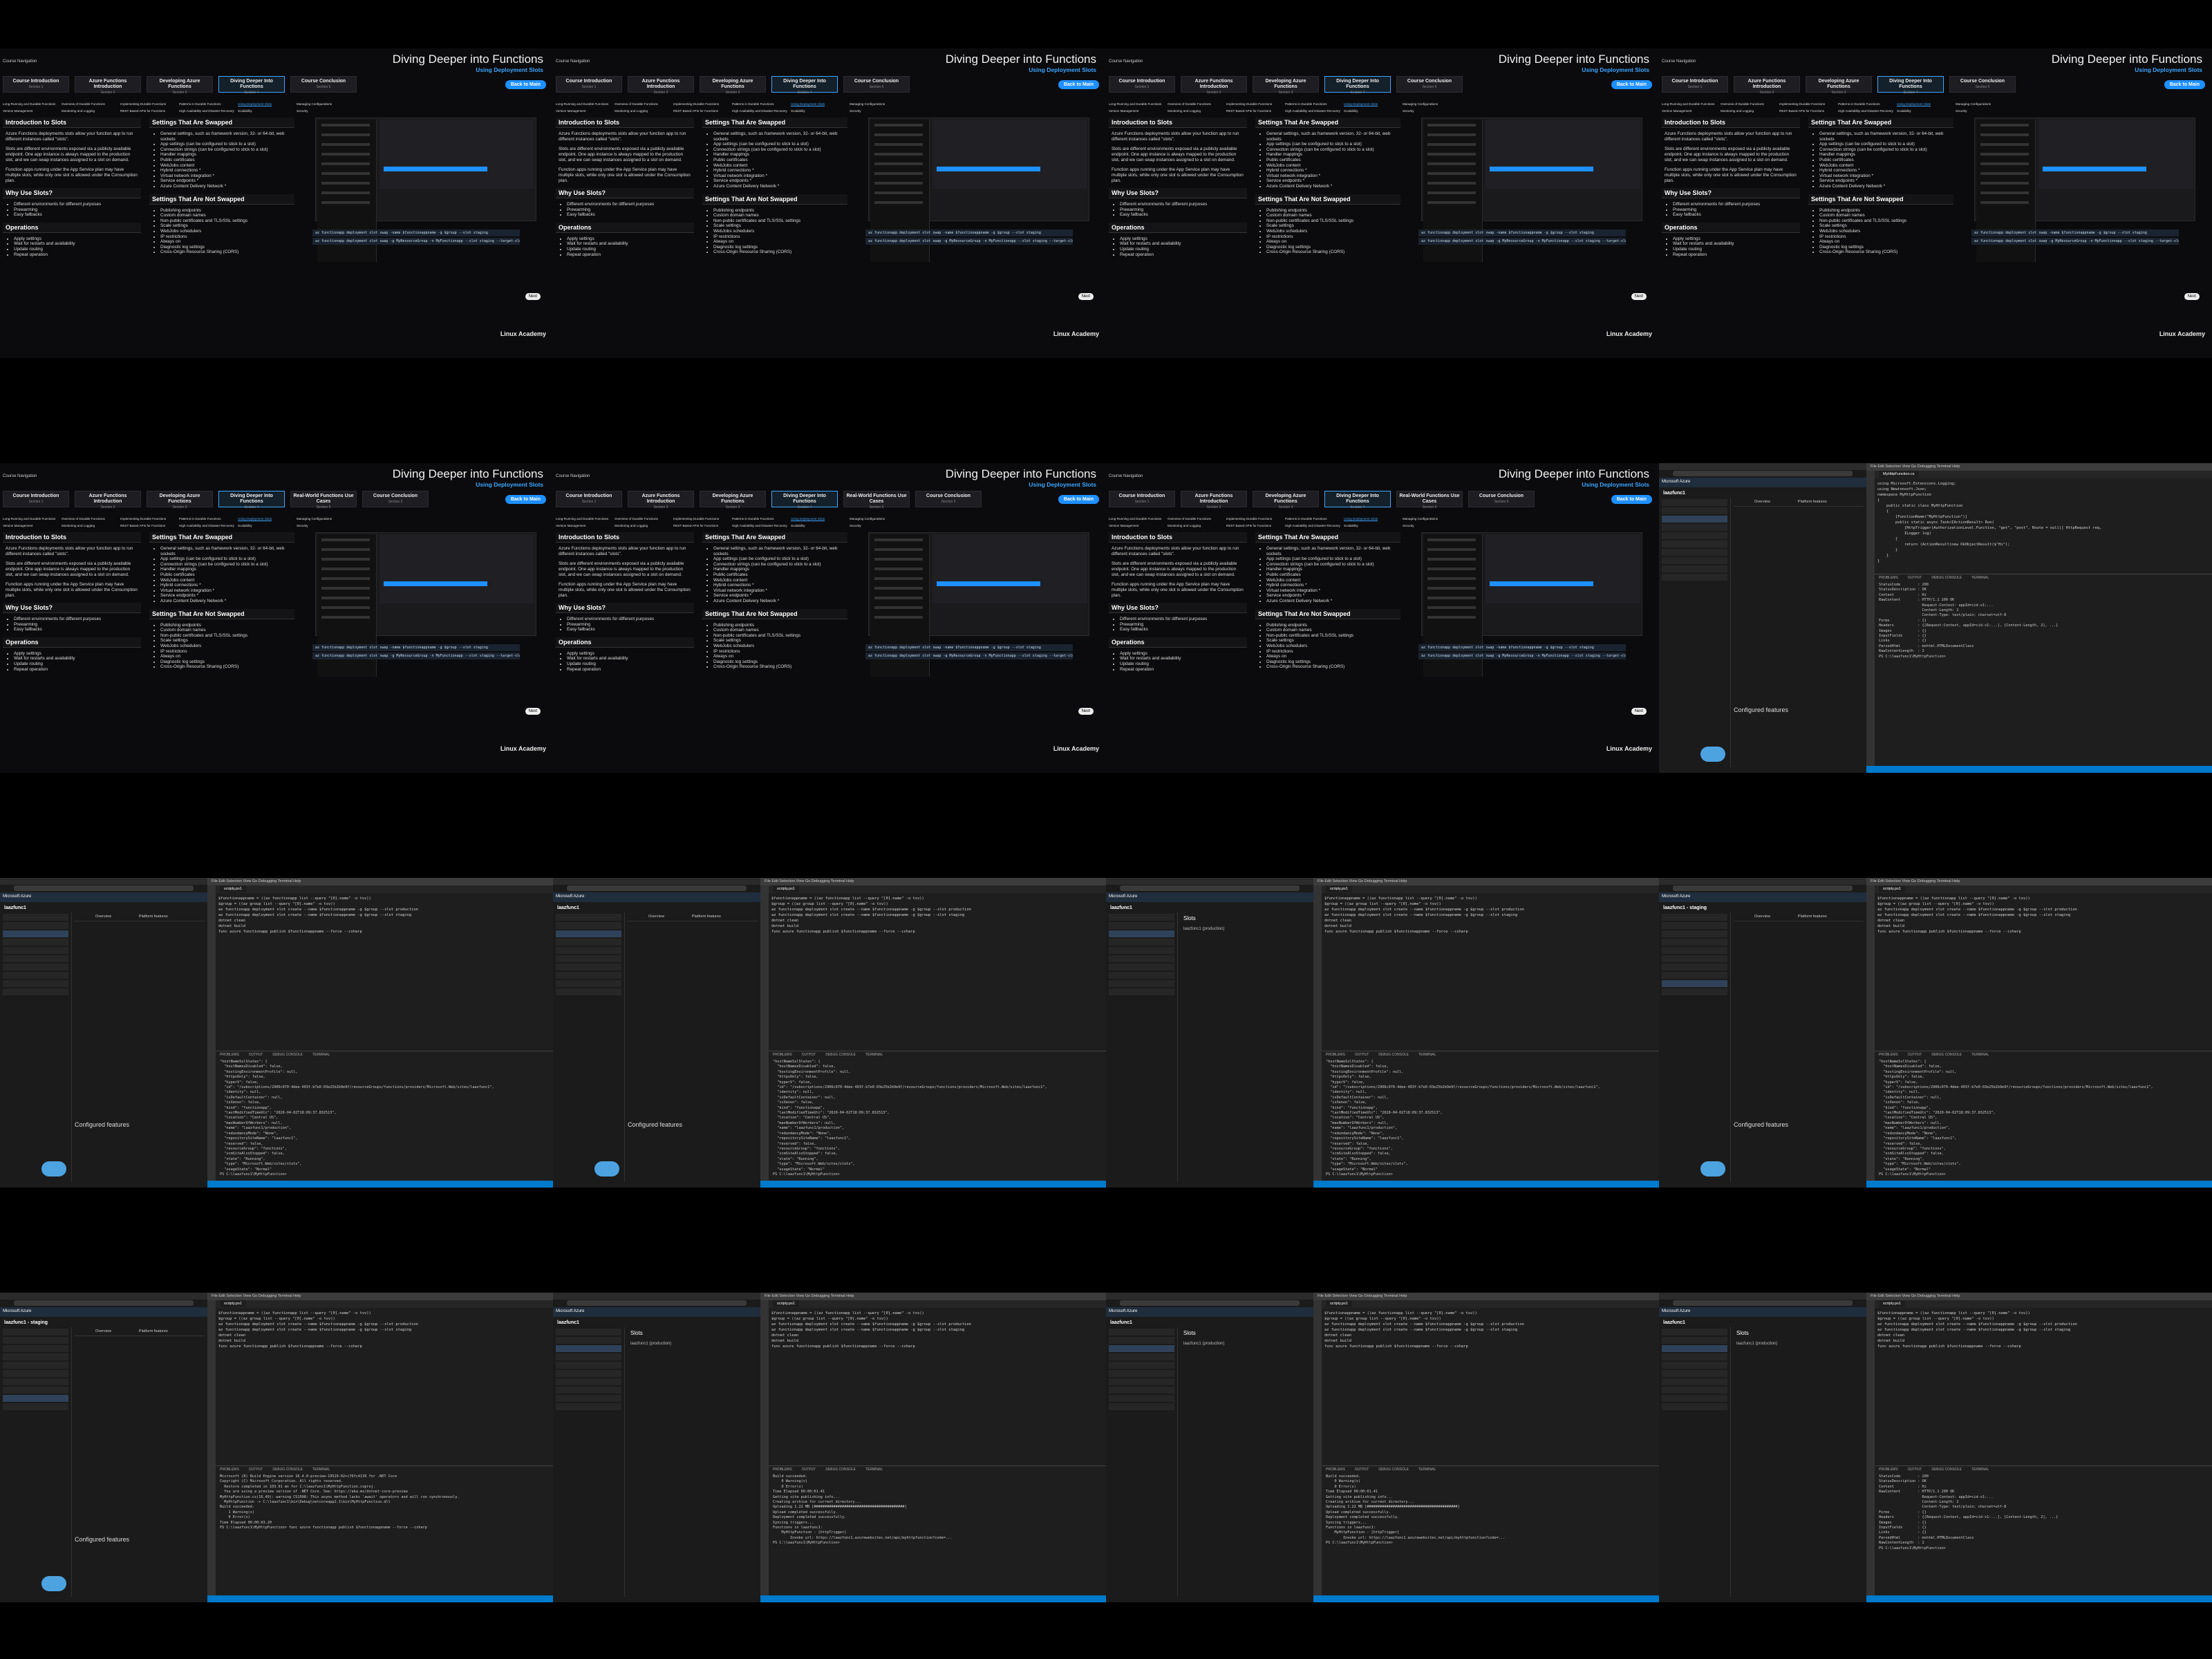  Describe the element at coordinates (287, 1470) in the screenshot. I see `panel-tab: DEBUG CONSOLE` at that location.